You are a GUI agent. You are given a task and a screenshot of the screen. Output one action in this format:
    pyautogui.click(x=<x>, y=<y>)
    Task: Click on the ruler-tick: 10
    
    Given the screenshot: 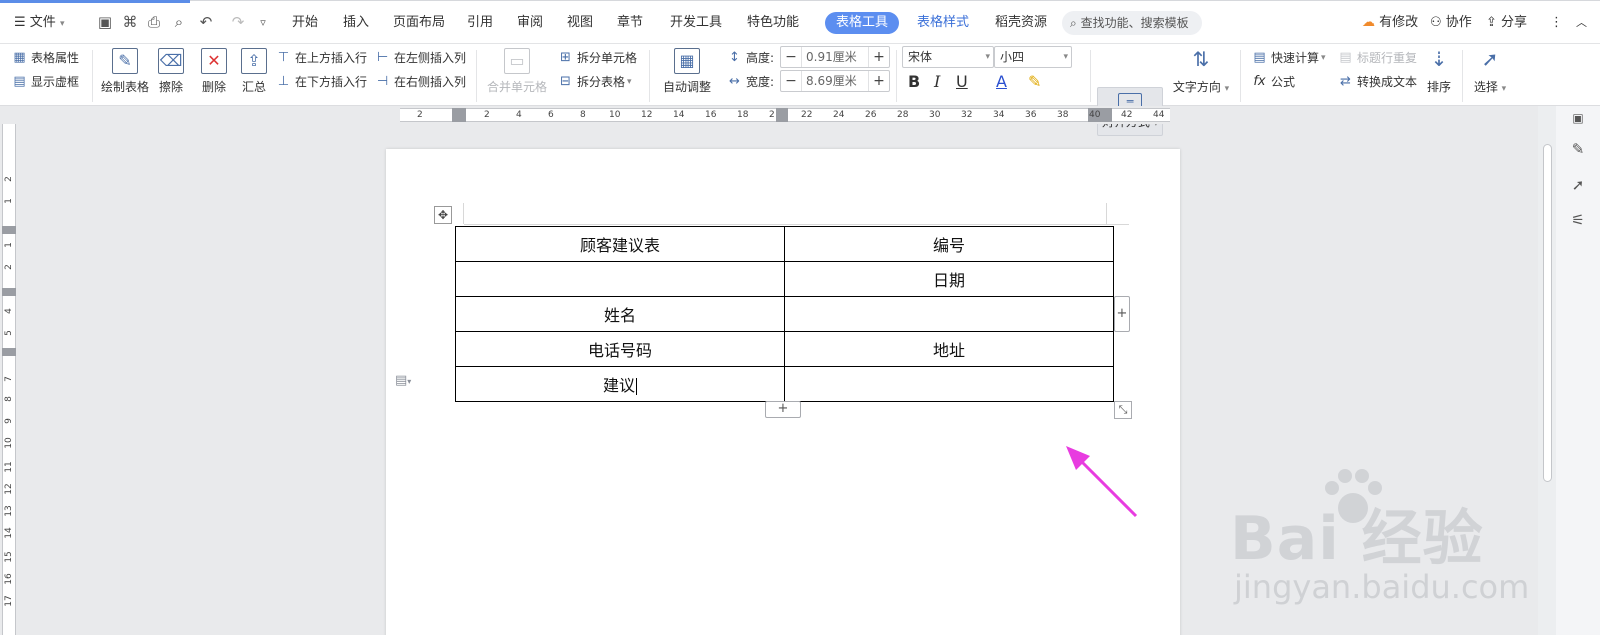 What is the action you would take?
    pyautogui.click(x=9, y=443)
    